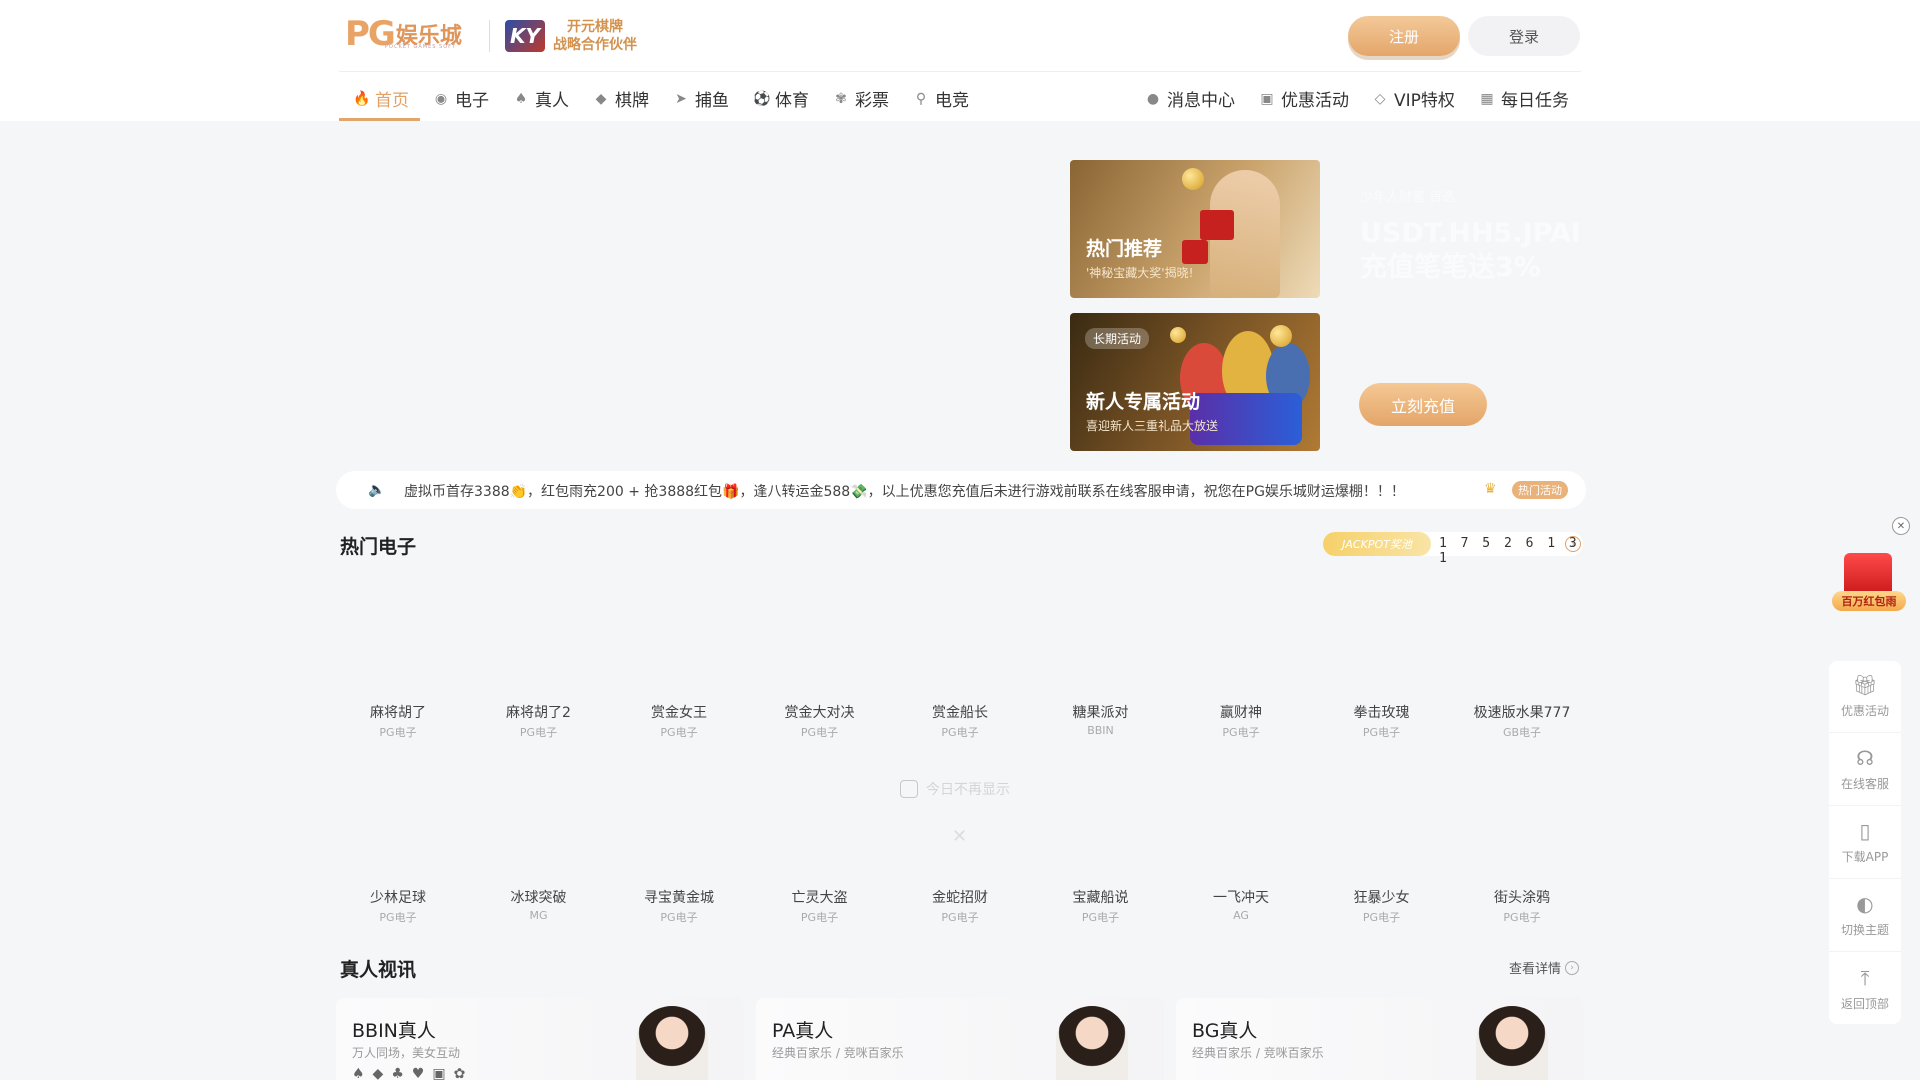  What do you see at coordinates (540, 1039) in the screenshot?
I see `live-card-bbin: BBIN真人 万人同场，美女互动 ♠◆♣♥▣✿` at bounding box center [540, 1039].